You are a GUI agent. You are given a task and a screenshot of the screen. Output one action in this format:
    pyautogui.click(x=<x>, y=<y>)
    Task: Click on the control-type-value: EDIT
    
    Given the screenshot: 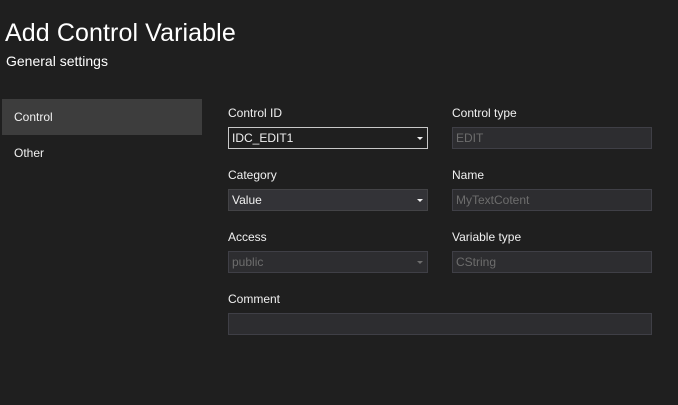 What is the action you would take?
    pyautogui.click(x=470, y=138)
    